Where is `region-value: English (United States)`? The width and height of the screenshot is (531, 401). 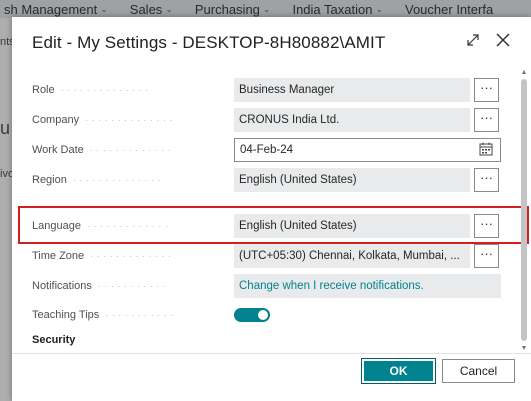 region-value: English (United States) is located at coordinates (352, 180).